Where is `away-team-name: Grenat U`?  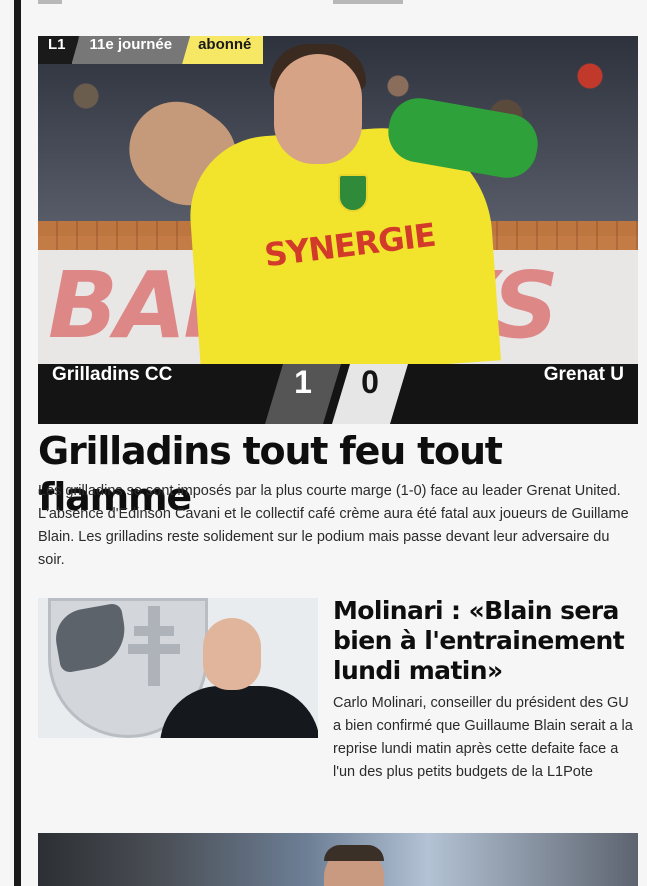
away-team-name: Grenat U is located at coordinates (583, 374).